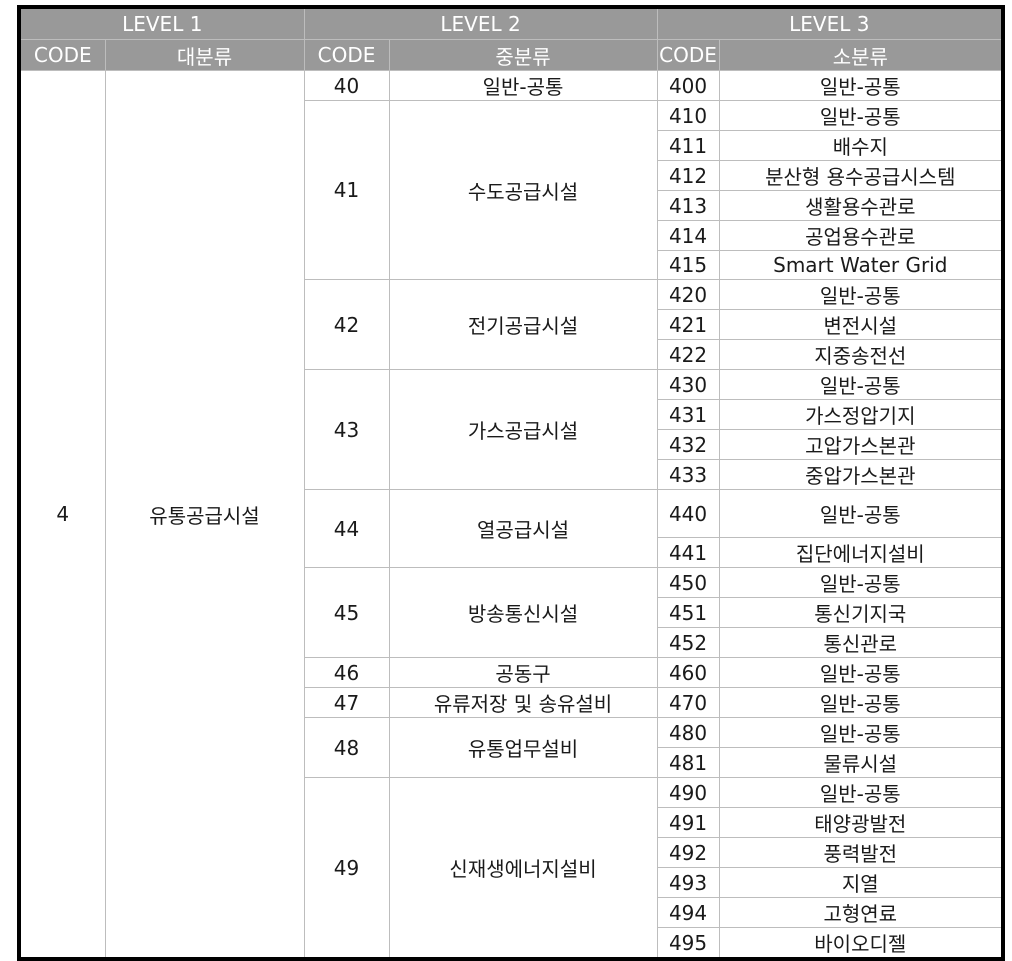  What do you see at coordinates (688, 643) in the screenshot?
I see `level3-code-cell: 452` at bounding box center [688, 643].